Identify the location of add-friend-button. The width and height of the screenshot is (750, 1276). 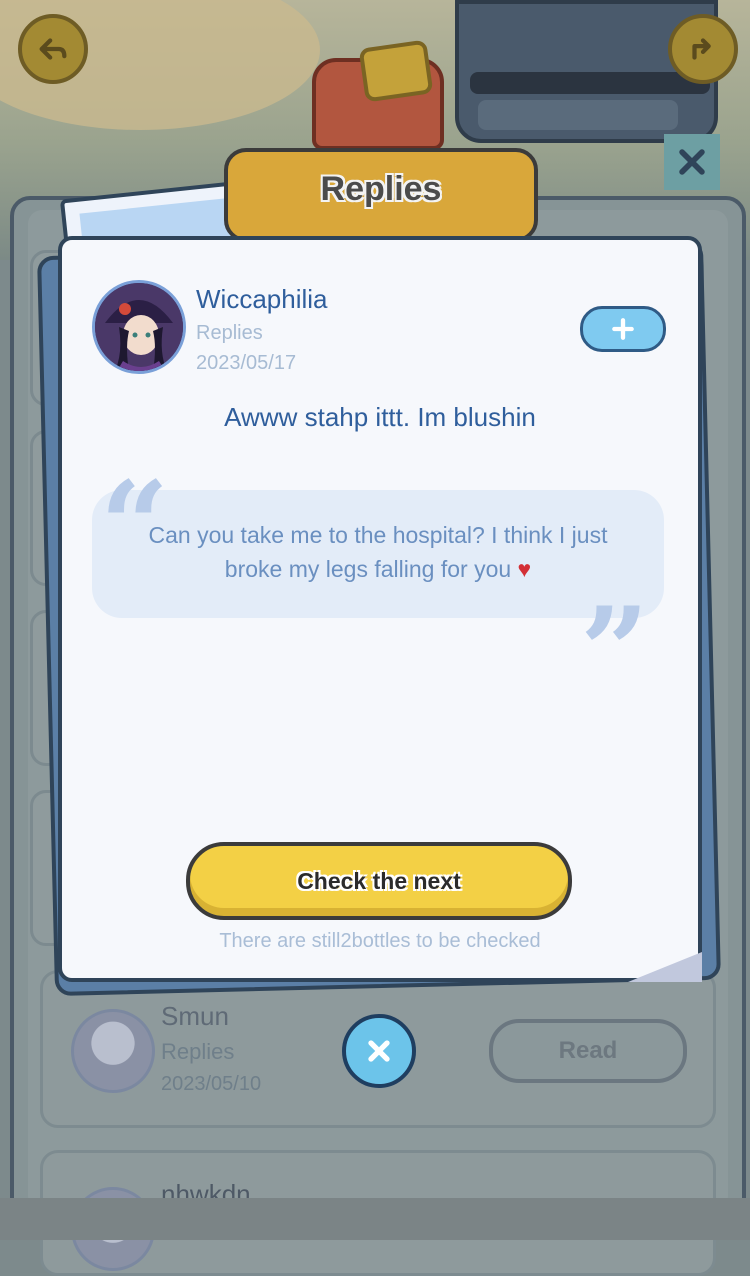
(623, 329).